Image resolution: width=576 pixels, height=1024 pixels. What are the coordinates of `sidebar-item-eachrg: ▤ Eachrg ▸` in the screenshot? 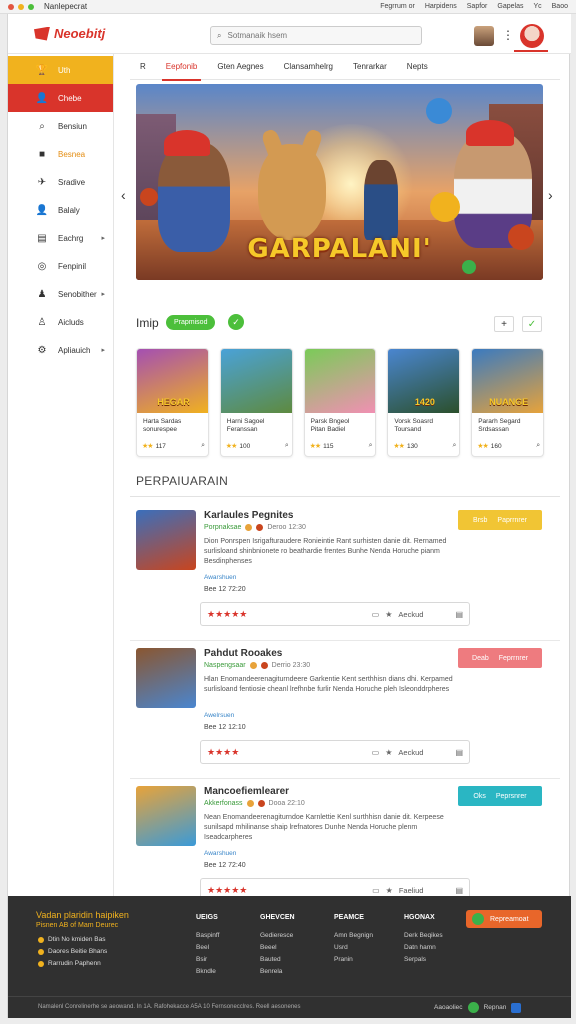 It's located at (60, 238).